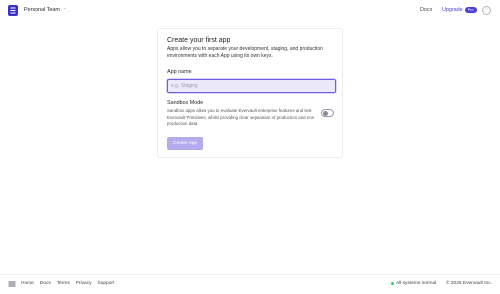 The width and height of the screenshot is (500, 294). What do you see at coordinates (27, 283) in the screenshot?
I see `footer-link-home: Home` at bounding box center [27, 283].